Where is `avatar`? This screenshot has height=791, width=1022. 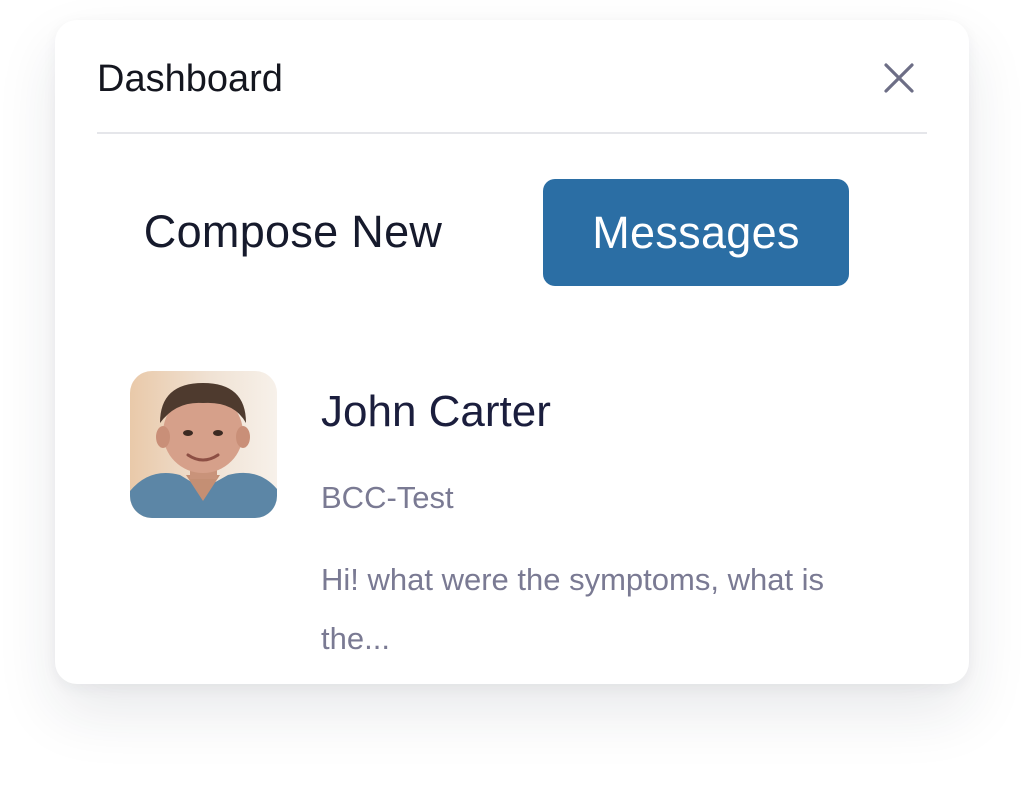 avatar is located at coordinates (203, 444).